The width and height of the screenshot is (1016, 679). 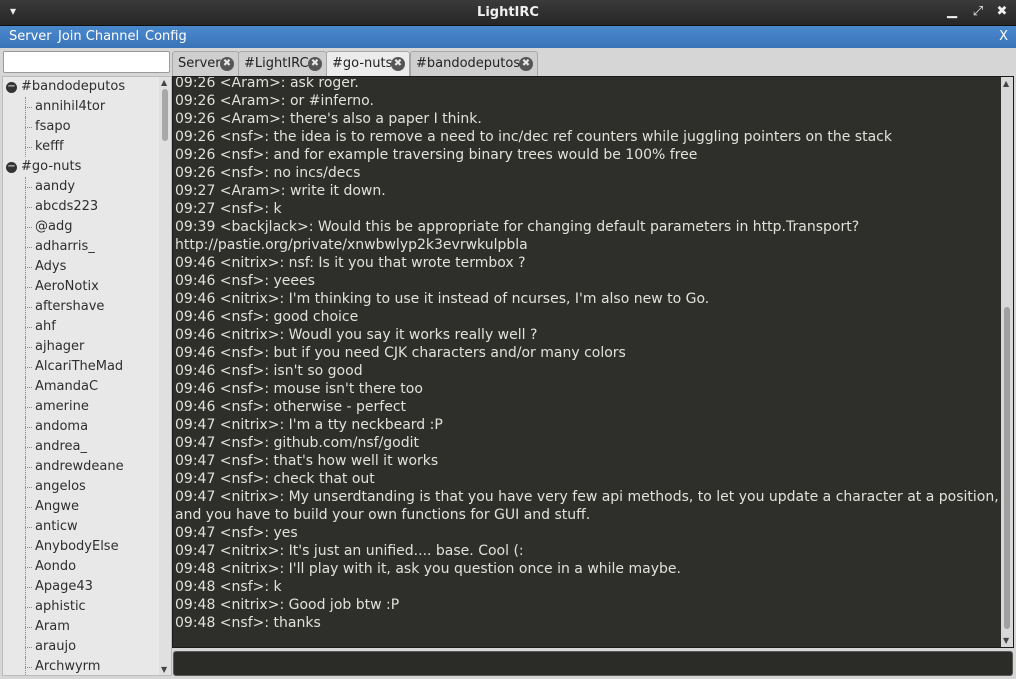 What do you see at coordinates (205, 63) in the screenshot?
I see `tab-server: Server ✖` at bounding box center [205, 63].